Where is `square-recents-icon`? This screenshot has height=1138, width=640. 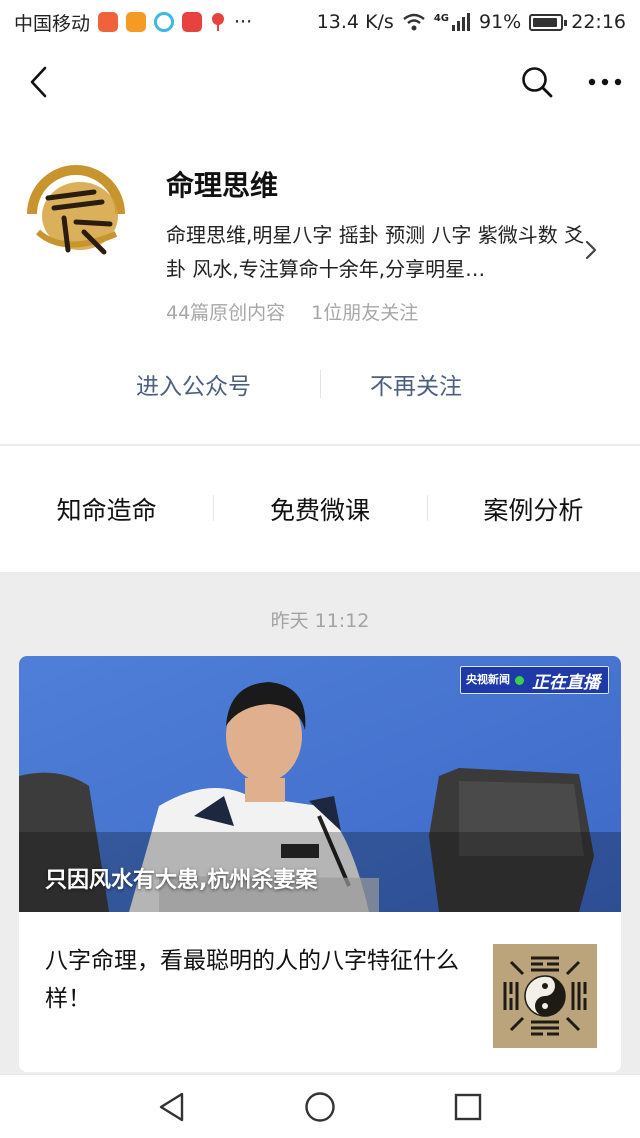 square-recents-icon is located at coordinates (468, 1106).